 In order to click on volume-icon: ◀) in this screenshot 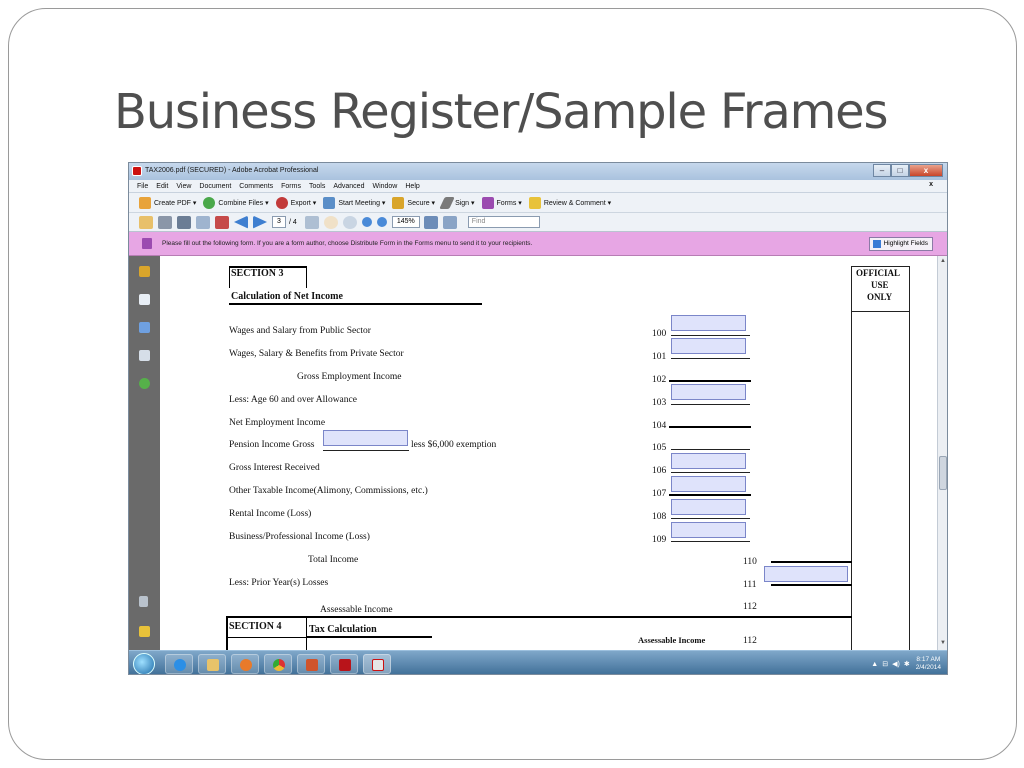, I will do `click(896, 664)`.